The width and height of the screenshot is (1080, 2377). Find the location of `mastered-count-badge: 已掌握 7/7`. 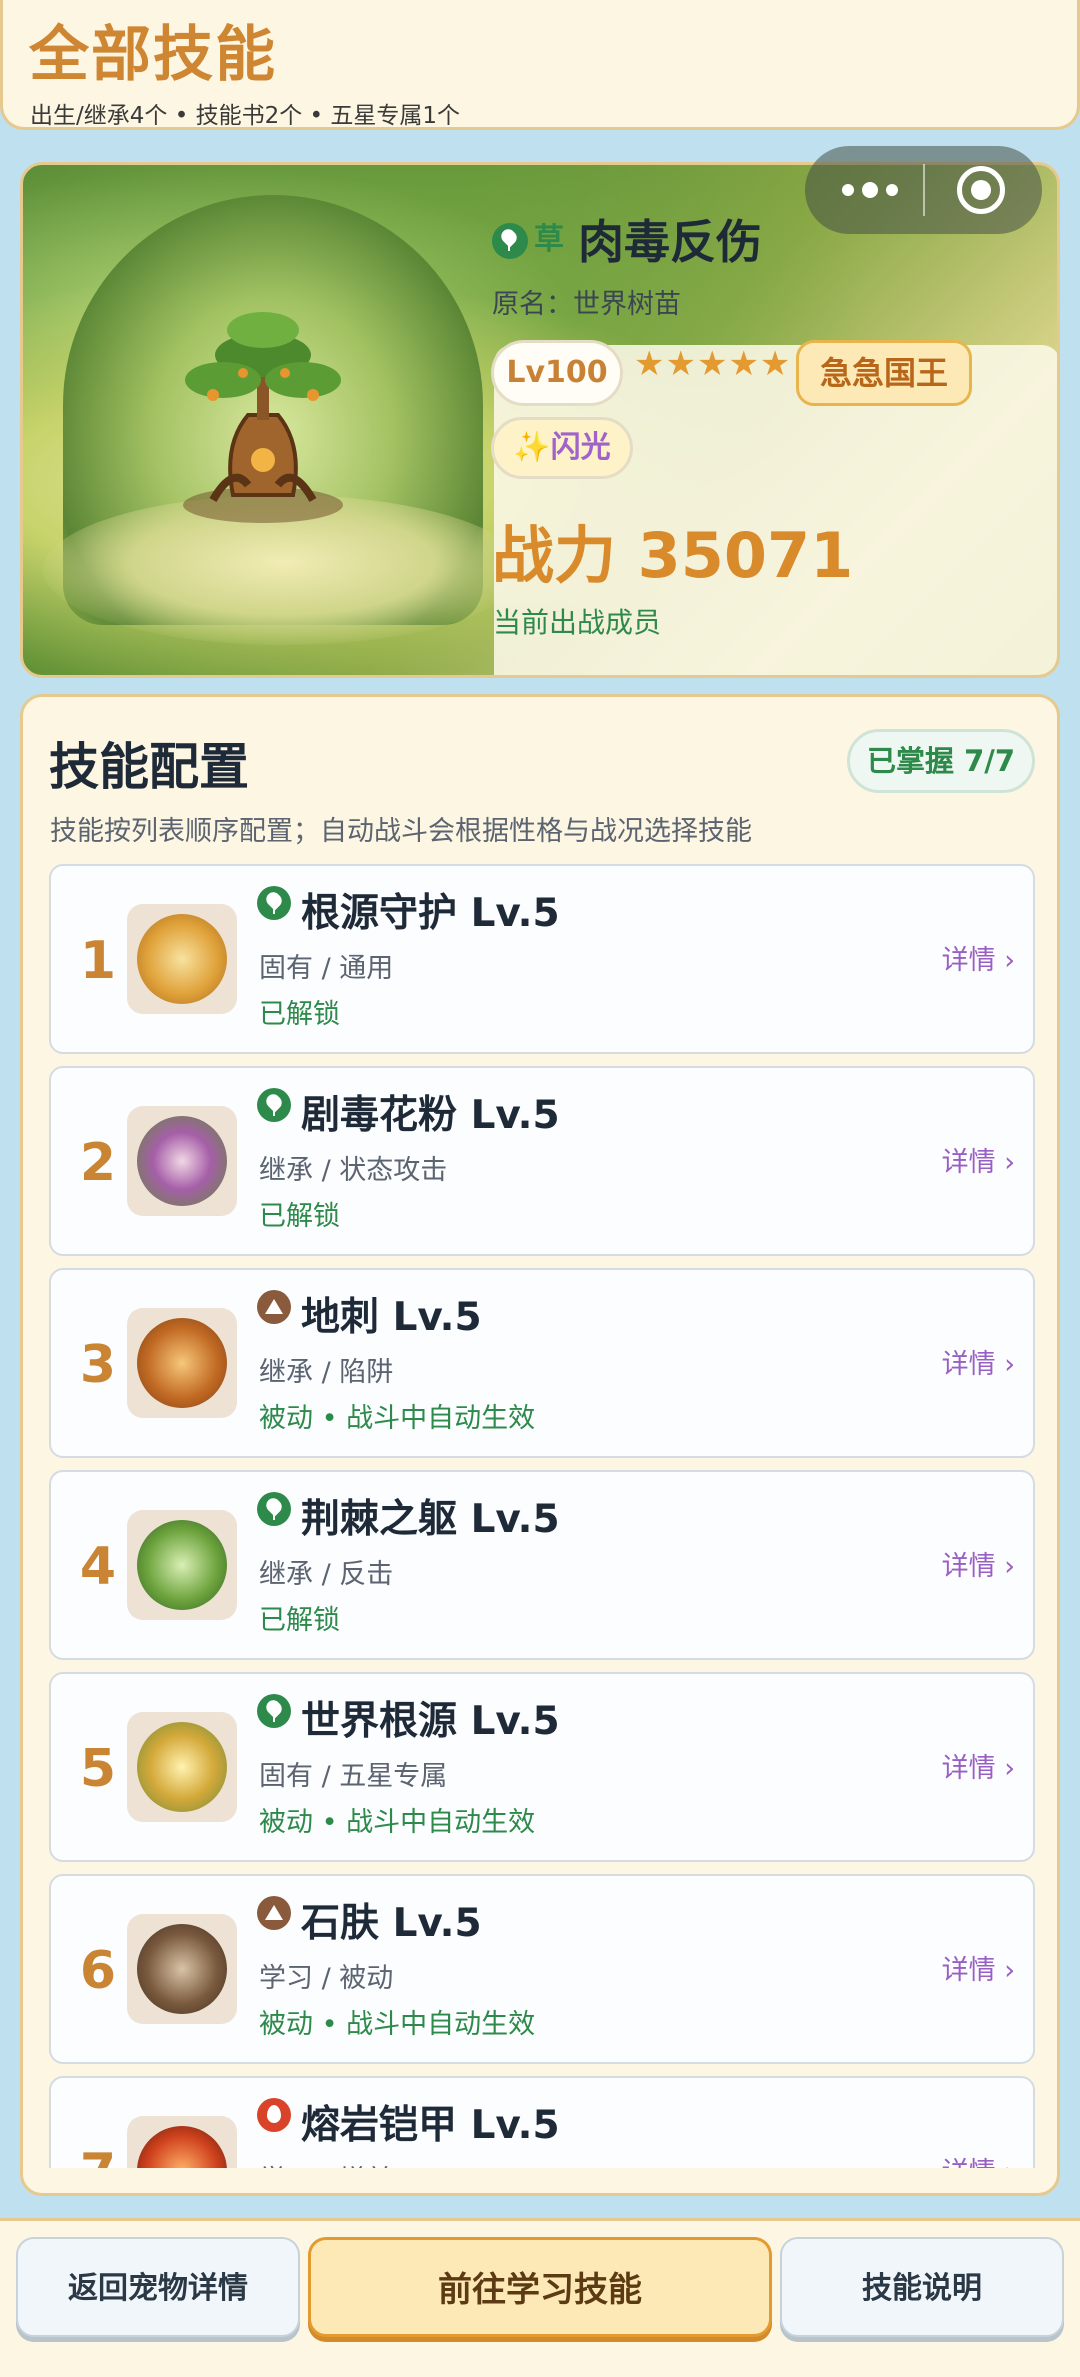

mastered-count-badge: 已掌握 7/7 is located at coordinates (941, 761).